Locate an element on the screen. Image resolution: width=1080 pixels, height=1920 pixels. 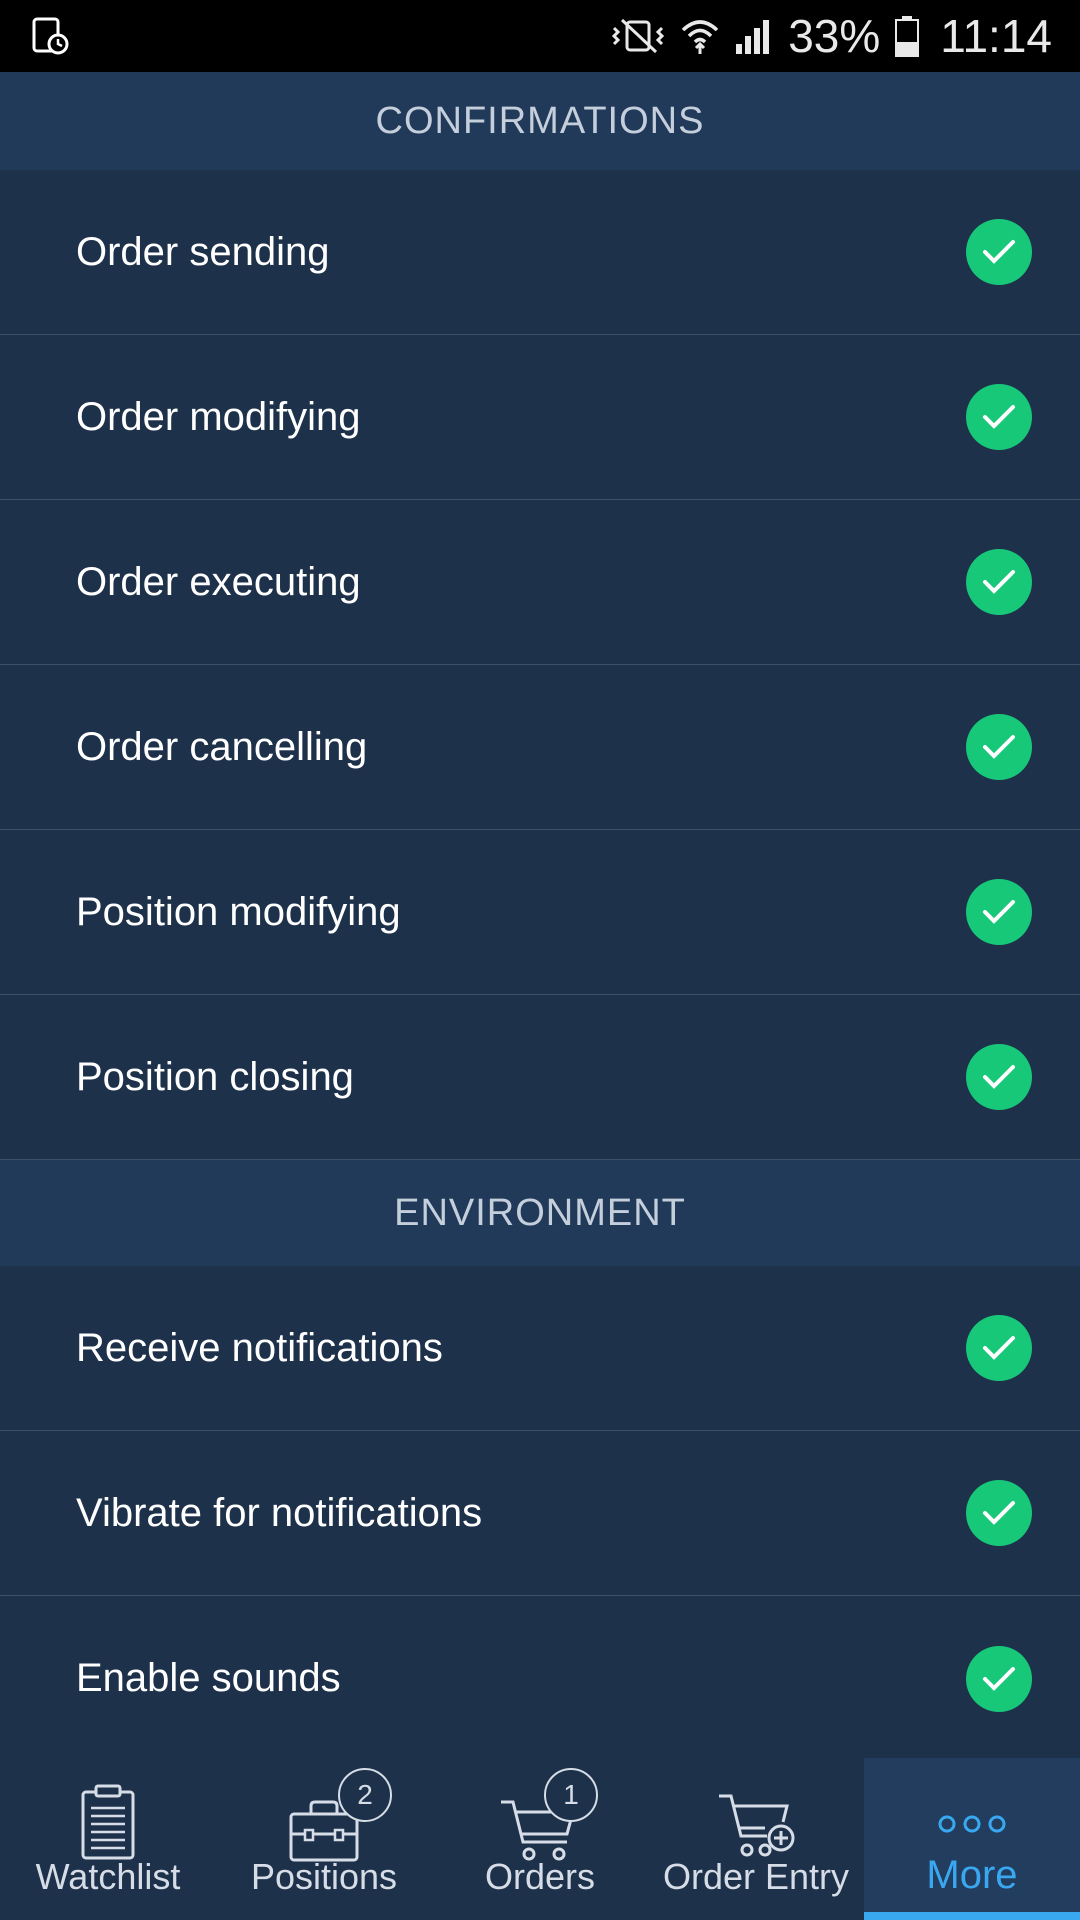
setting-label: Position closing is located at coordinates (215, 1076).